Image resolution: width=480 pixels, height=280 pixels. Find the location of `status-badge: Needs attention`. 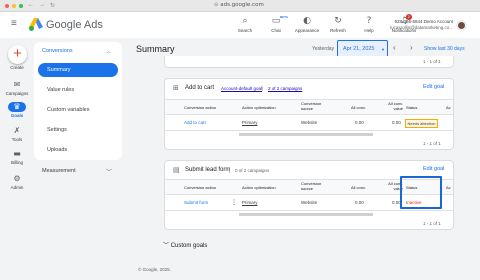

status-badge: Needs attention is located at coordinates (422, 123).